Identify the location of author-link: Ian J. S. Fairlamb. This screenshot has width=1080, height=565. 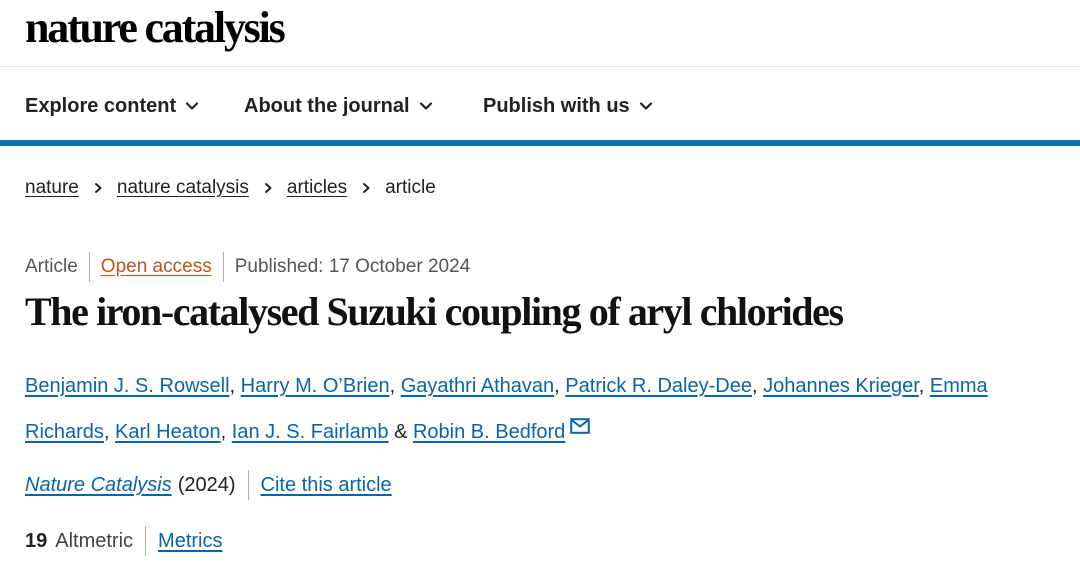
(310, 432).